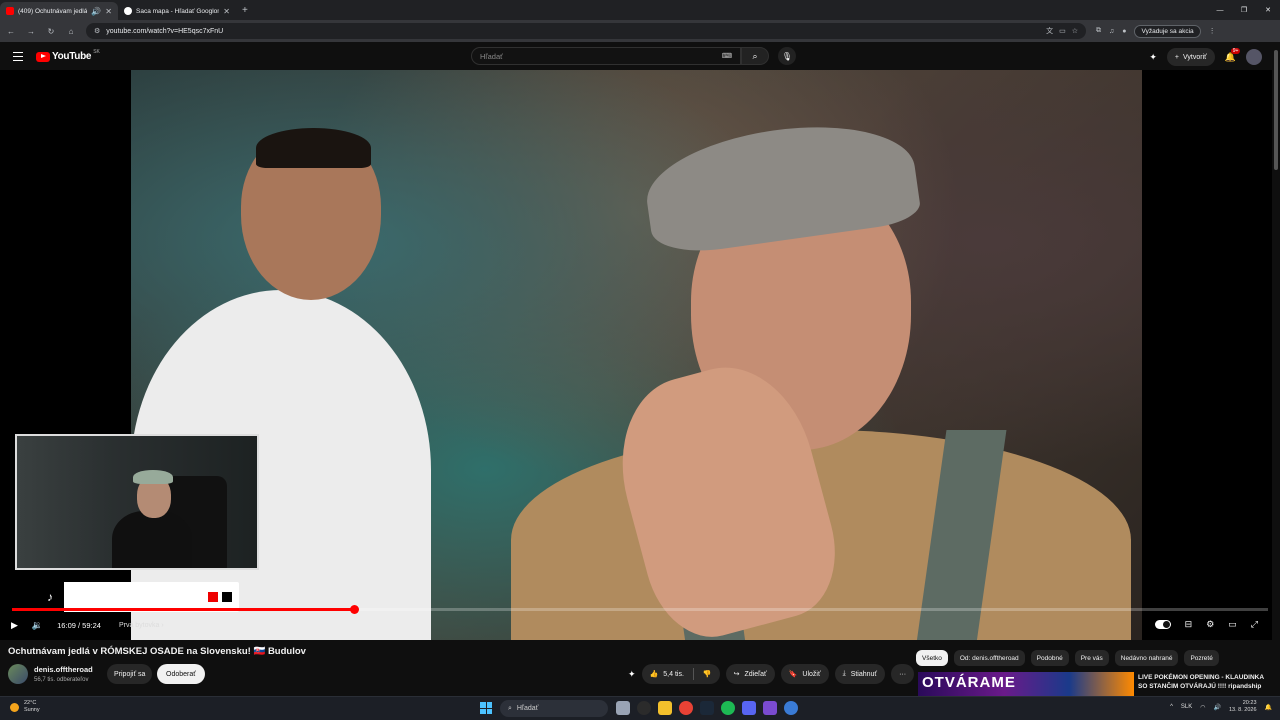 This screenshot has width=1280, height=720. I want to click on video-hair-left, so click(313, 148).